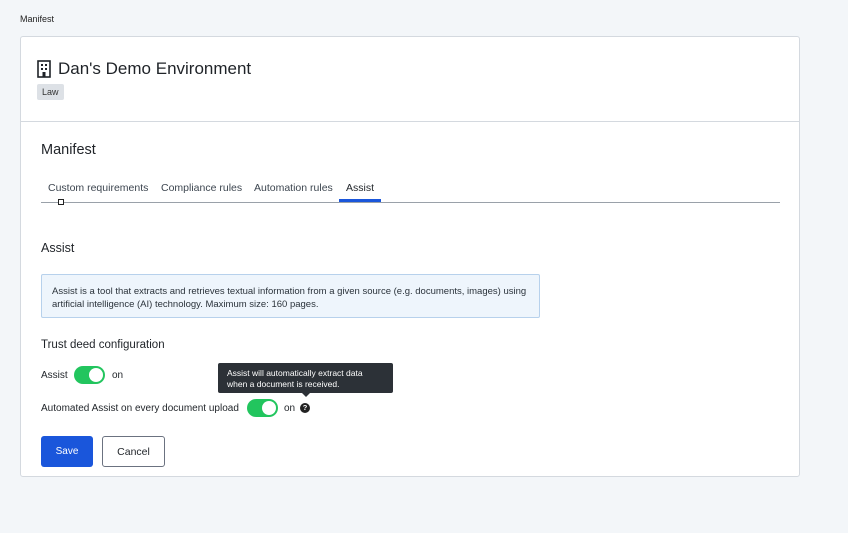  What do you see at coordinates (410, 79) in the screenshot?
I see `environment-header: Dan's Demo Environment Law` at bounding box center [410, 79].